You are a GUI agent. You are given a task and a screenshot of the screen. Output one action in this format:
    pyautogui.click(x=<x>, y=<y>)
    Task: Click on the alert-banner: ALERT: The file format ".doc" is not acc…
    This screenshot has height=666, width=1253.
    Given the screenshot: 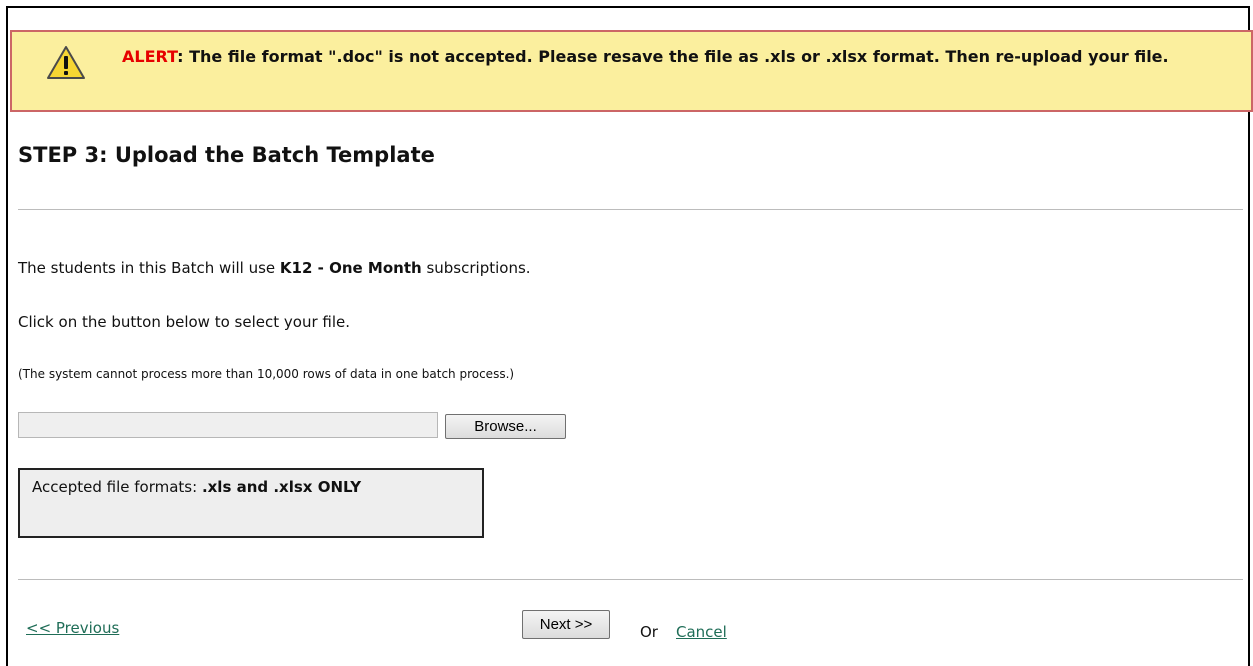 What is the action you would take?
    pyautogui.click(x=631, y=71)
    